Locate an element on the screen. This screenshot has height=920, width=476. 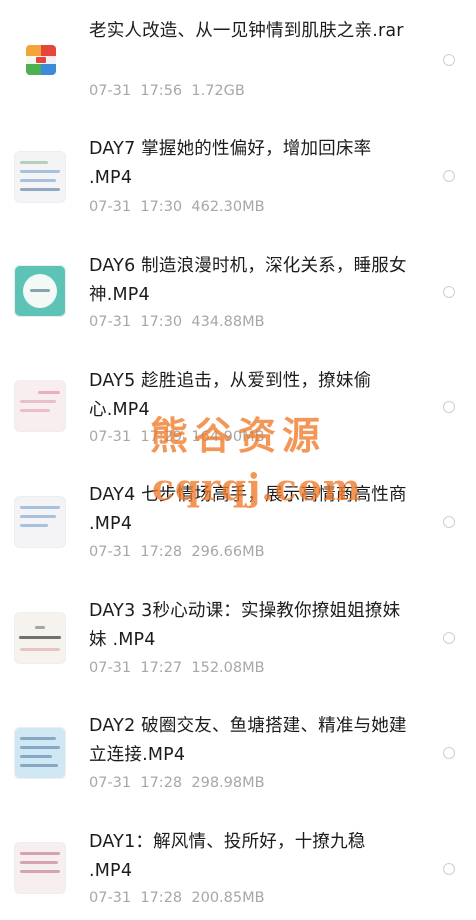
file-time: 17:29 is located at coordinates (161, 437).